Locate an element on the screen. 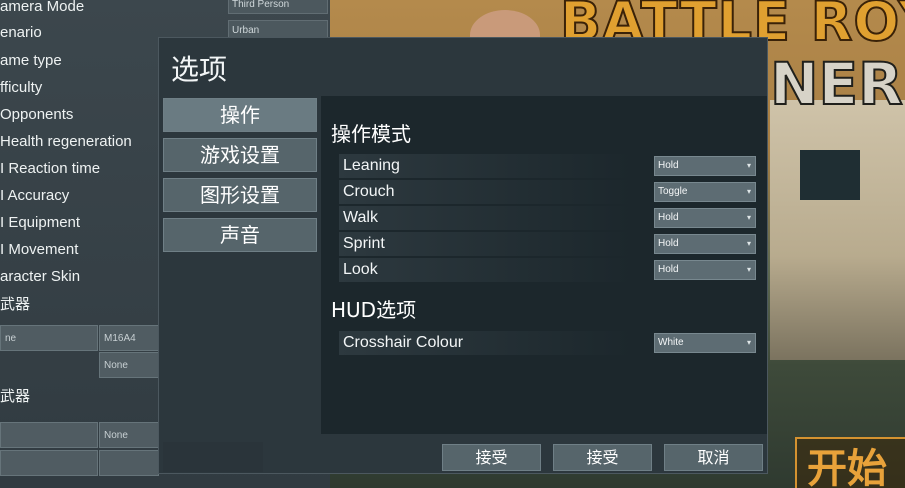  background-setting-label: Health regeneration is located at coordinates (66, 141).